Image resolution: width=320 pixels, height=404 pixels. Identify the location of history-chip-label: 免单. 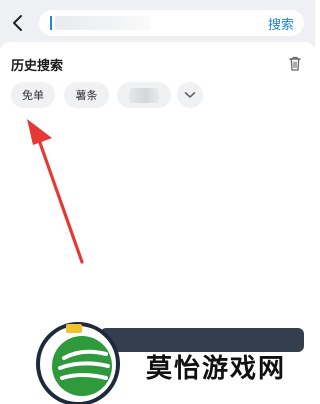
(33, 95).